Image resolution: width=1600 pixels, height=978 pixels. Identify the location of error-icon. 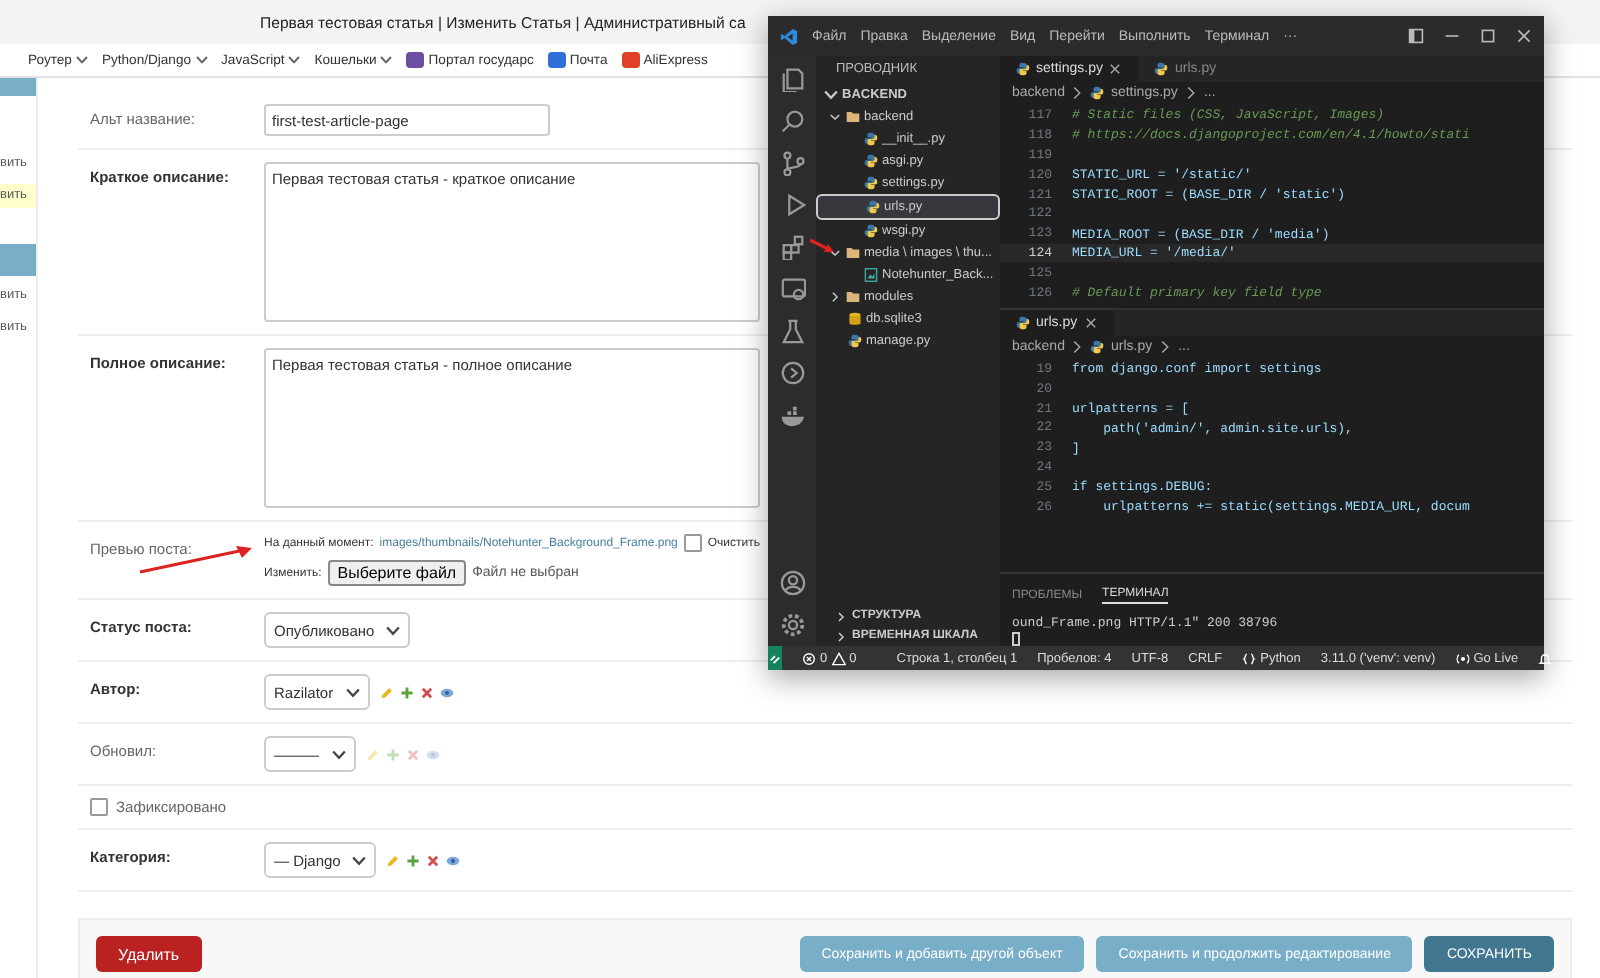
(809, 658).